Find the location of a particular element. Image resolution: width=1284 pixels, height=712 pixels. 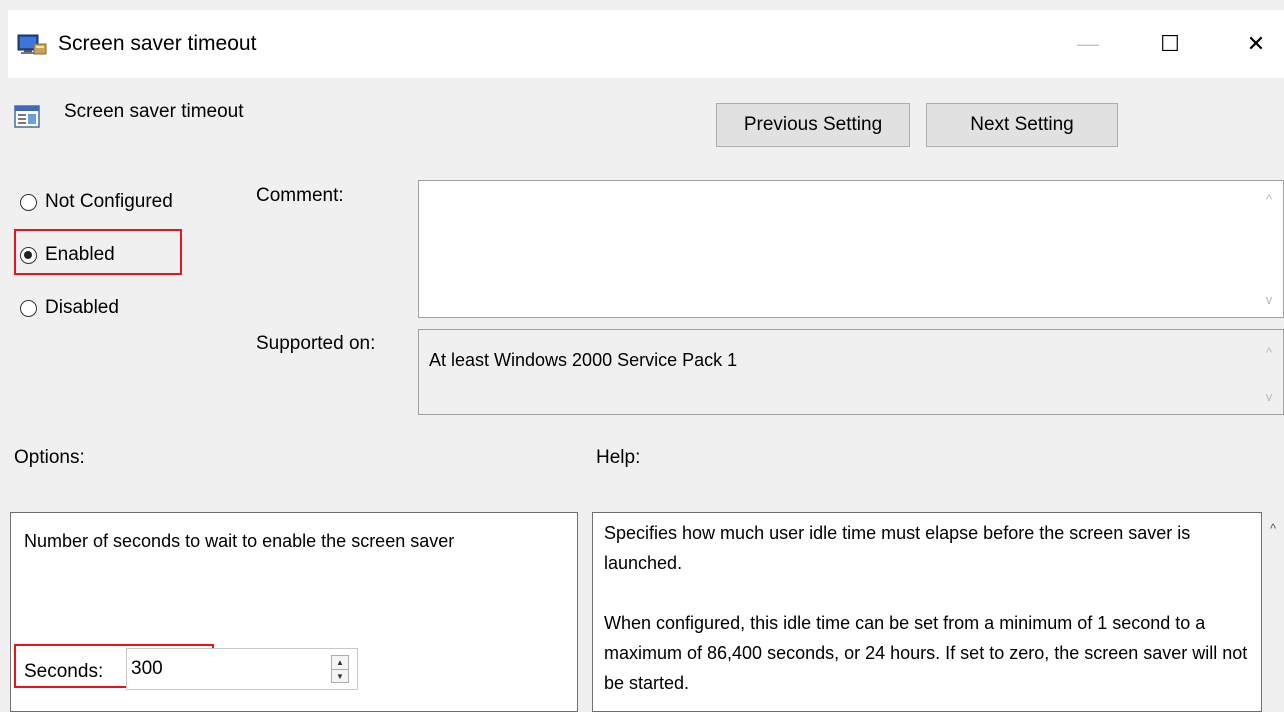

radio-label: Enabled is located at coordinates (80, 254).